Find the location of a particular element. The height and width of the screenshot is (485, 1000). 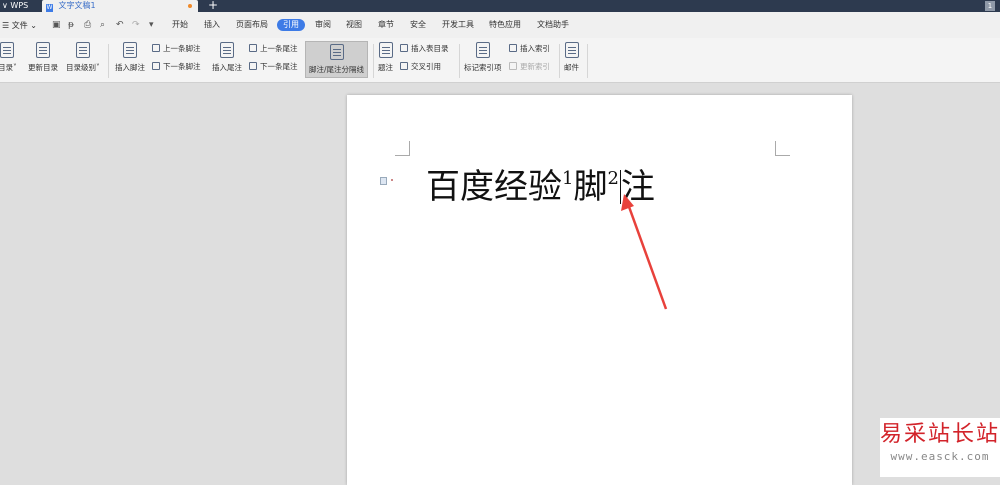

undo-icon: ↶ is located at coordinates (120, 25).